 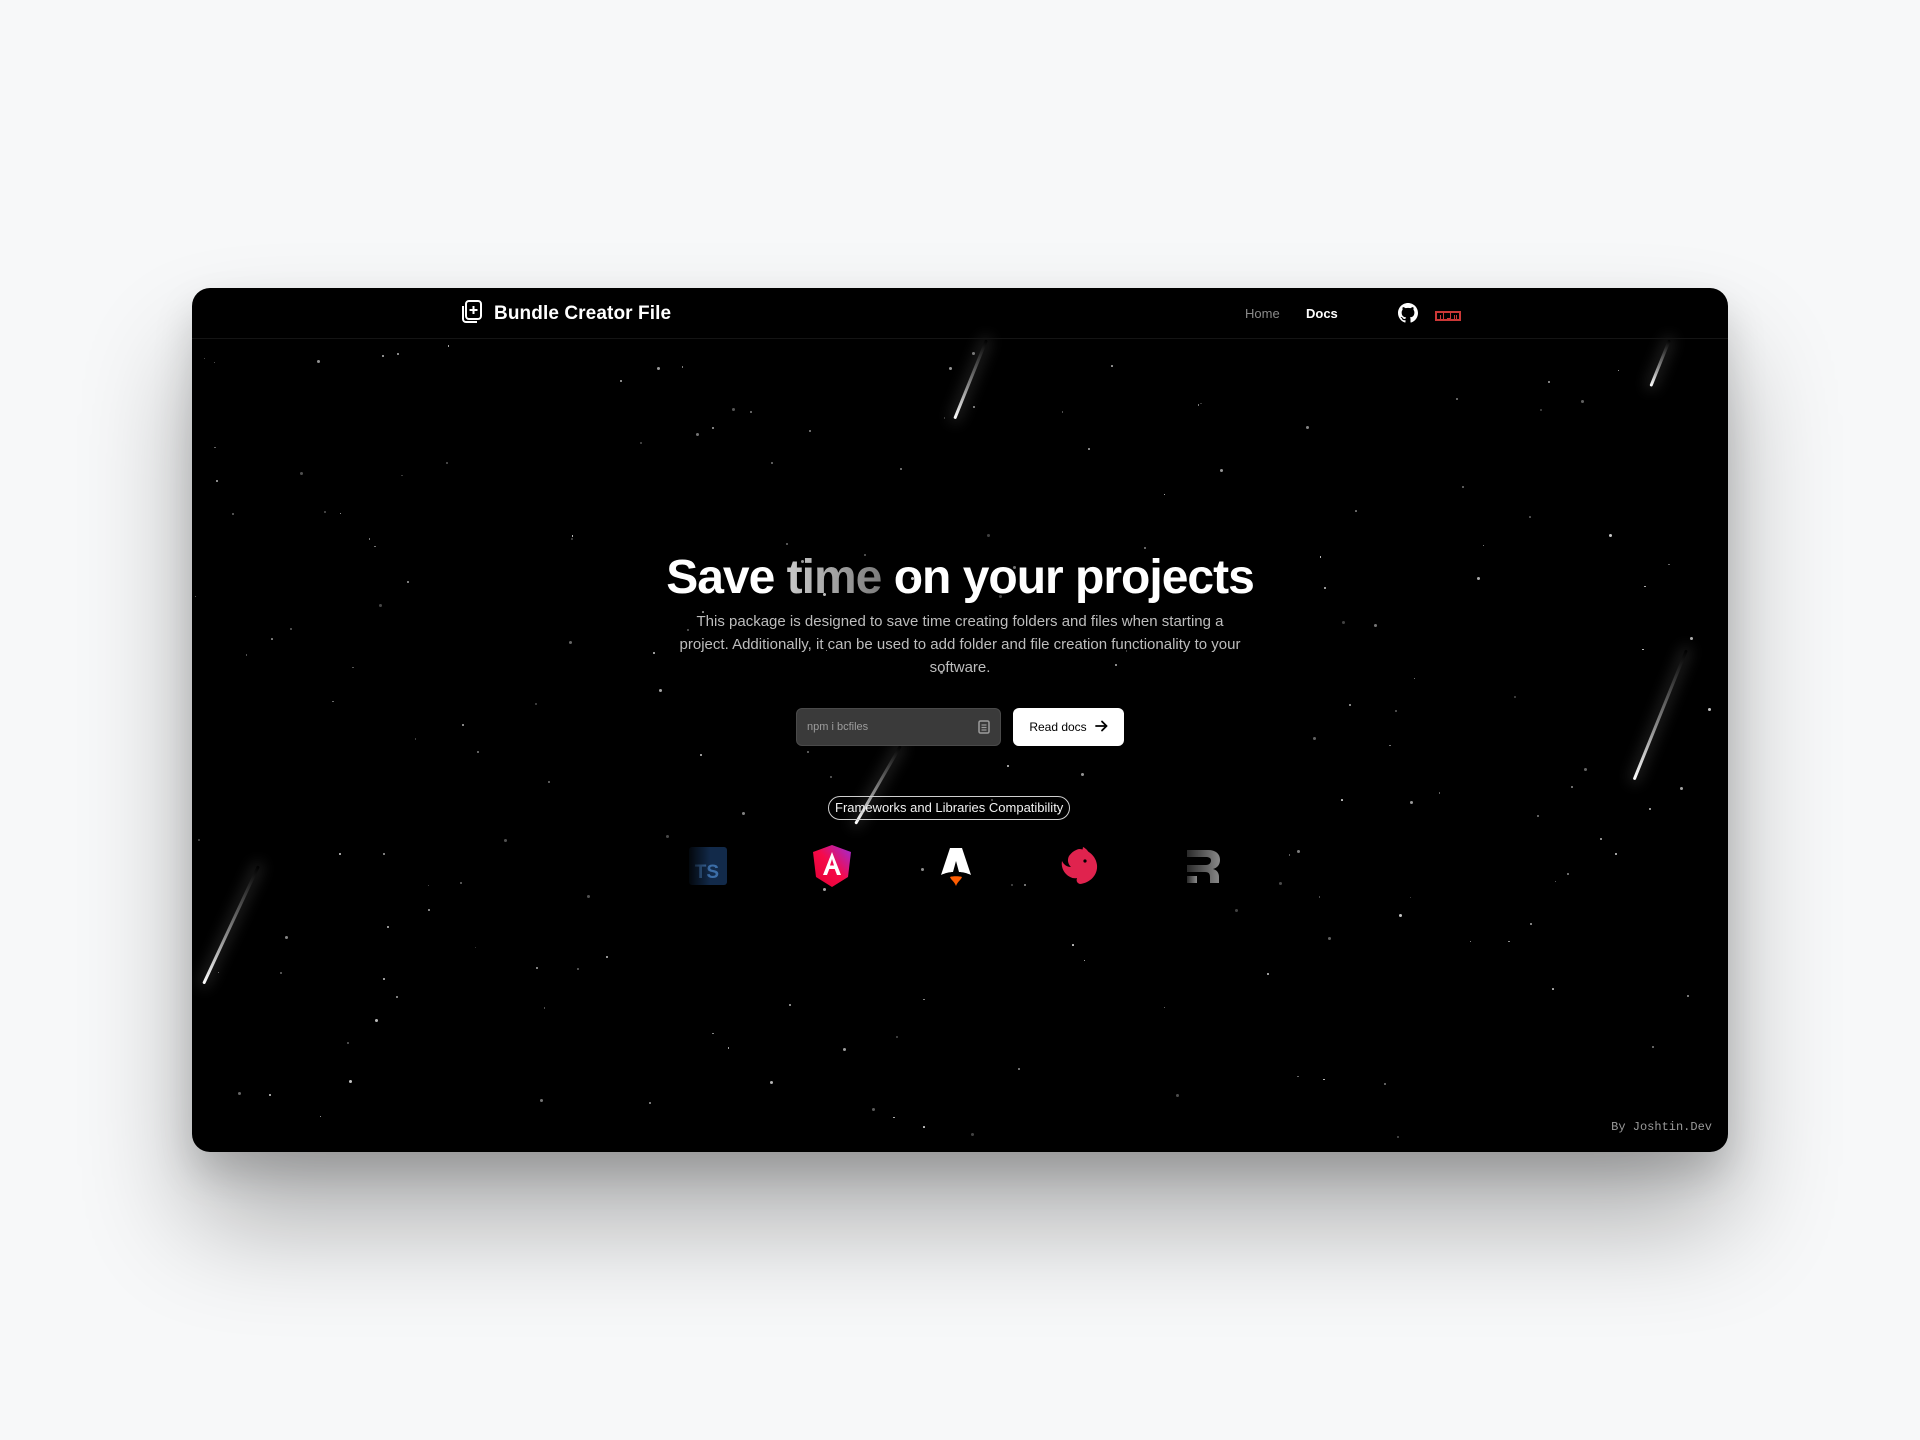 I want to click on copy-icon, so click(x=984, y=727).